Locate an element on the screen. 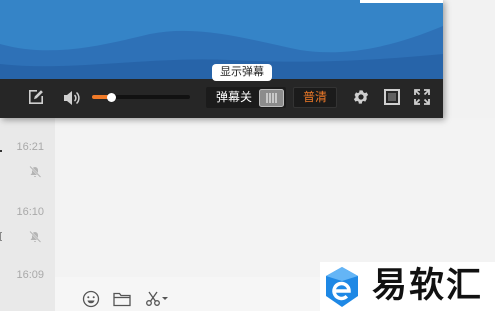 The width and height of the screenshot is (495, 311). timestamp: 16:10 is located at coordinates (30, 212).